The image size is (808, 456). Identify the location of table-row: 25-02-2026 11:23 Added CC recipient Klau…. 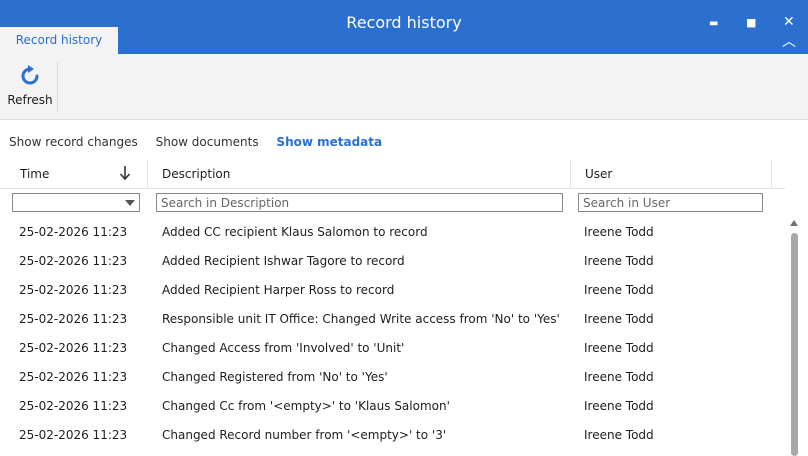
(390, 232).